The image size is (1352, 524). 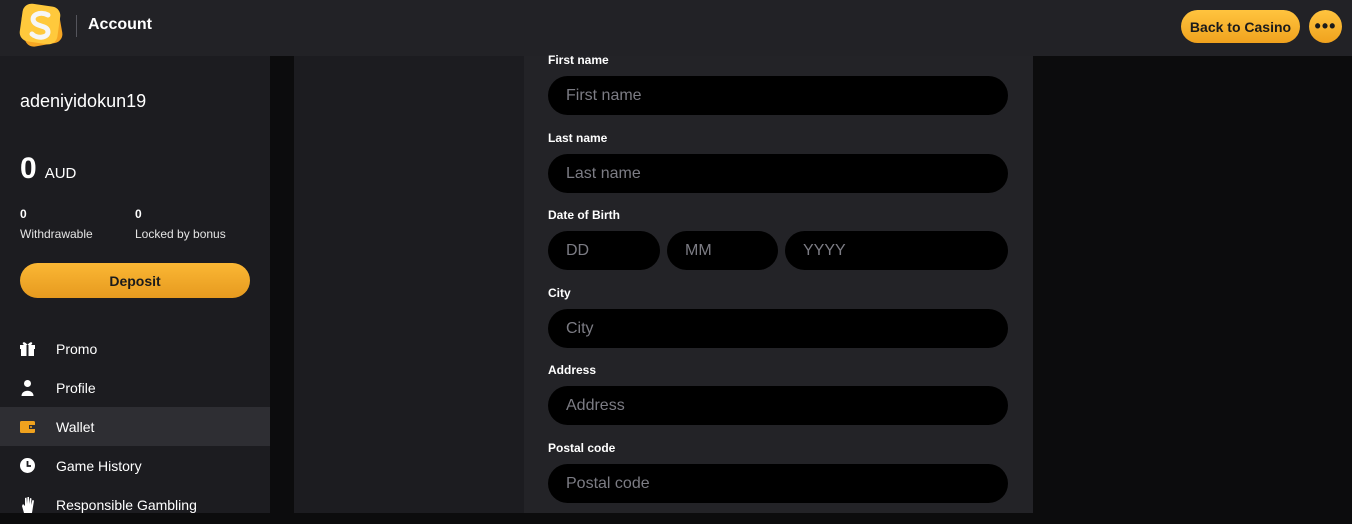 I want to click on balance-currency: AUD, so click(x=60, y=173).